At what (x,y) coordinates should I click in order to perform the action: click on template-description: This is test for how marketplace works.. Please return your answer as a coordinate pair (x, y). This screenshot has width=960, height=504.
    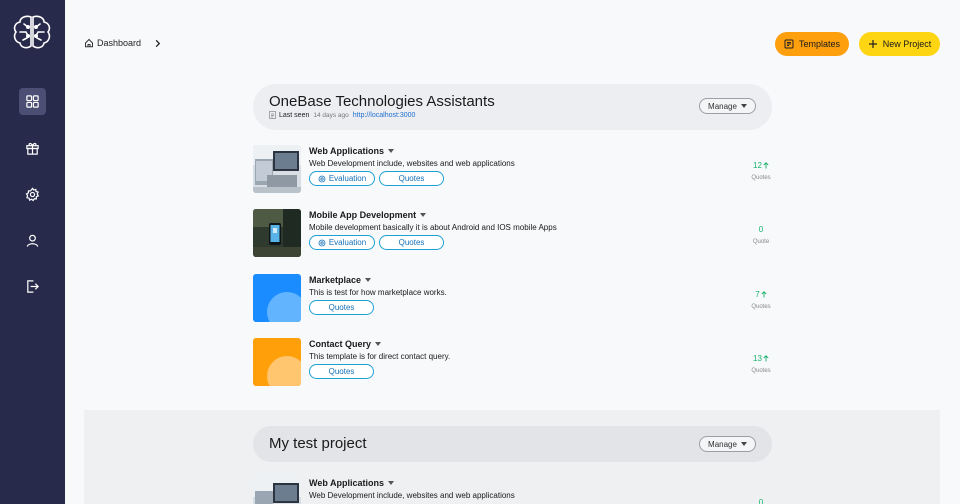
    Looking at the image, I should click on (378, 292).